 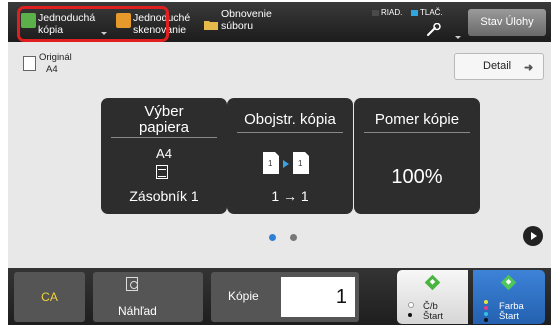 What do you see at coordinates (290, 196) in the screenshot?
I see `duplex-mode: 1 → 1` at bounding box center [290, 196].